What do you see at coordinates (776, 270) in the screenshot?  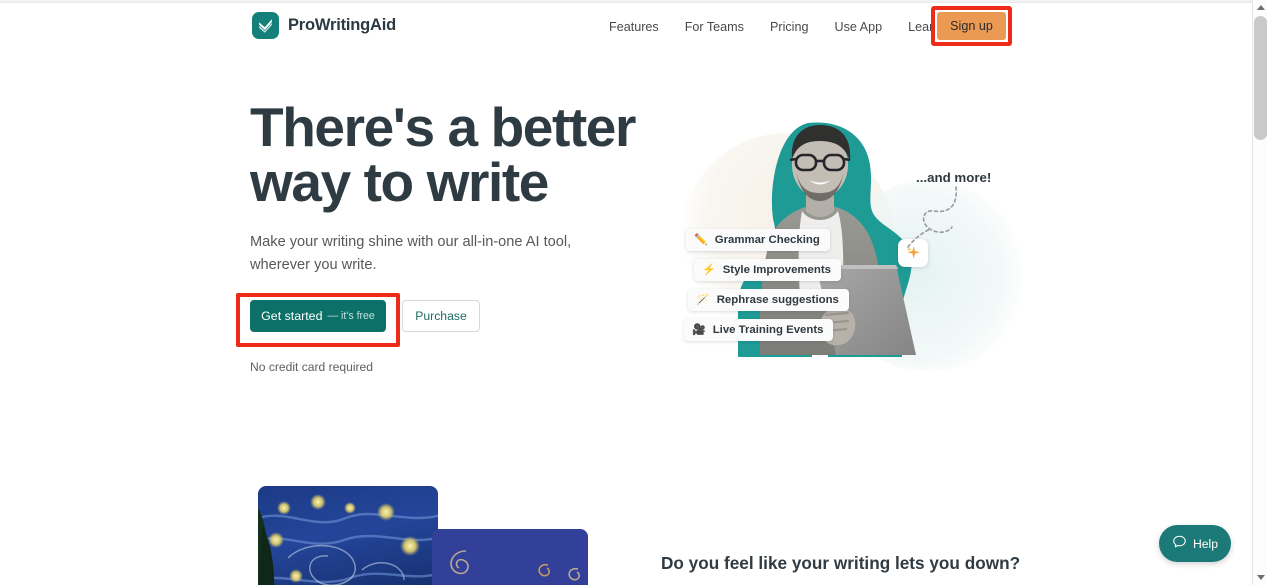 I see `feature-pill-label: Style Improvements` at bounding box center [776, 270].